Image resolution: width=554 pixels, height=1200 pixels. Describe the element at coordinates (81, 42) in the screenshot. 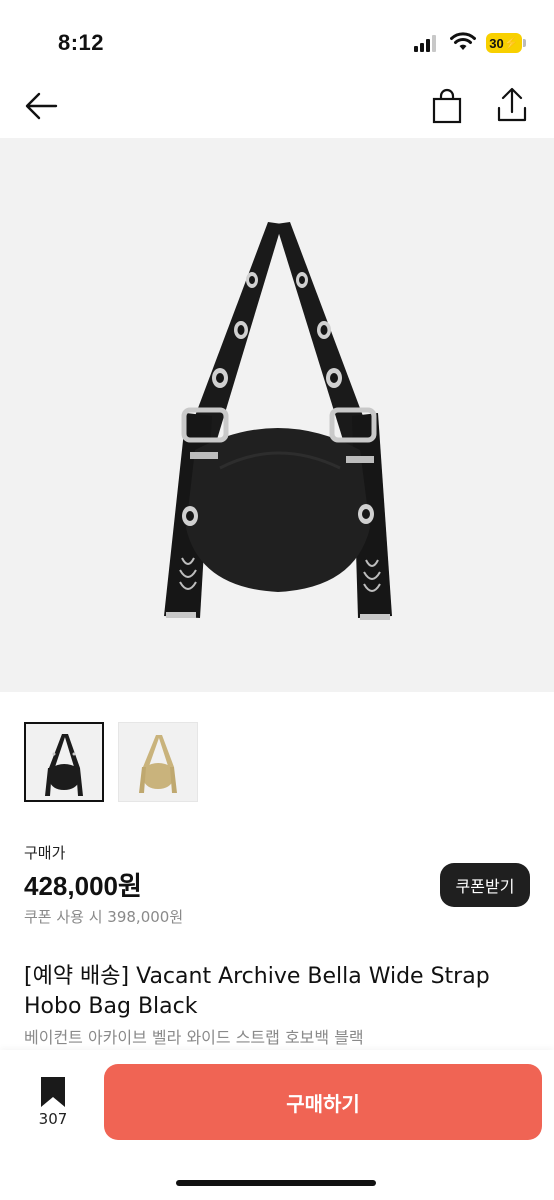

I see `status-time: 8:12` at that location.